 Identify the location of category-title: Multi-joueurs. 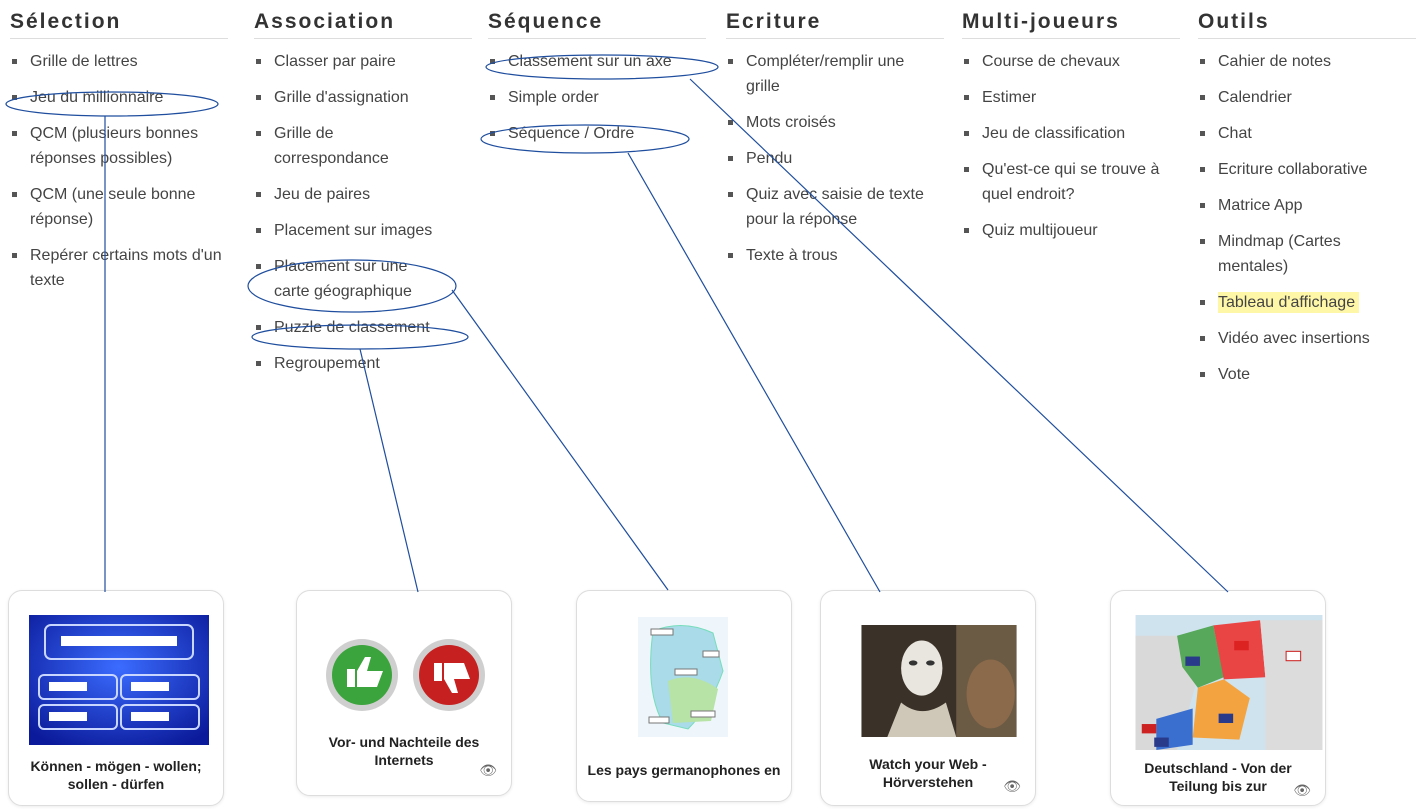
(1071, 19).